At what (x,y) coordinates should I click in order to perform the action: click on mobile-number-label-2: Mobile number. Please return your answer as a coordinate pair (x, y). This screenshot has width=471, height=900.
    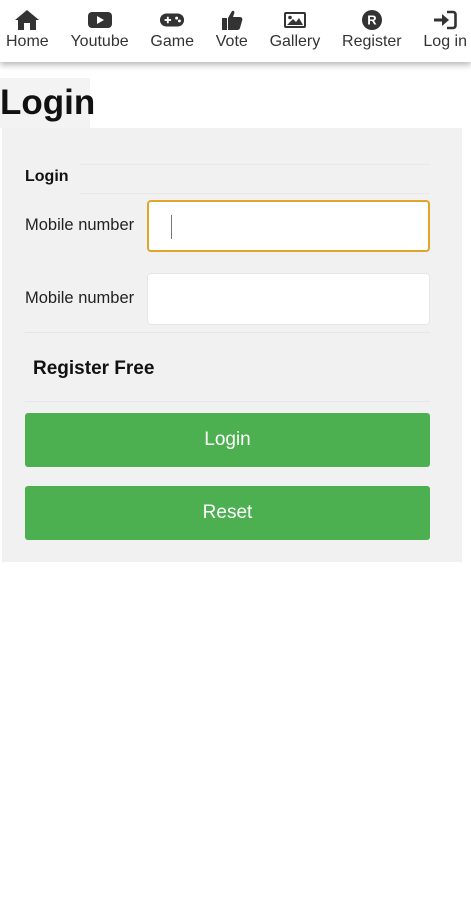
    Looking at the image, I should click on (80, 298).